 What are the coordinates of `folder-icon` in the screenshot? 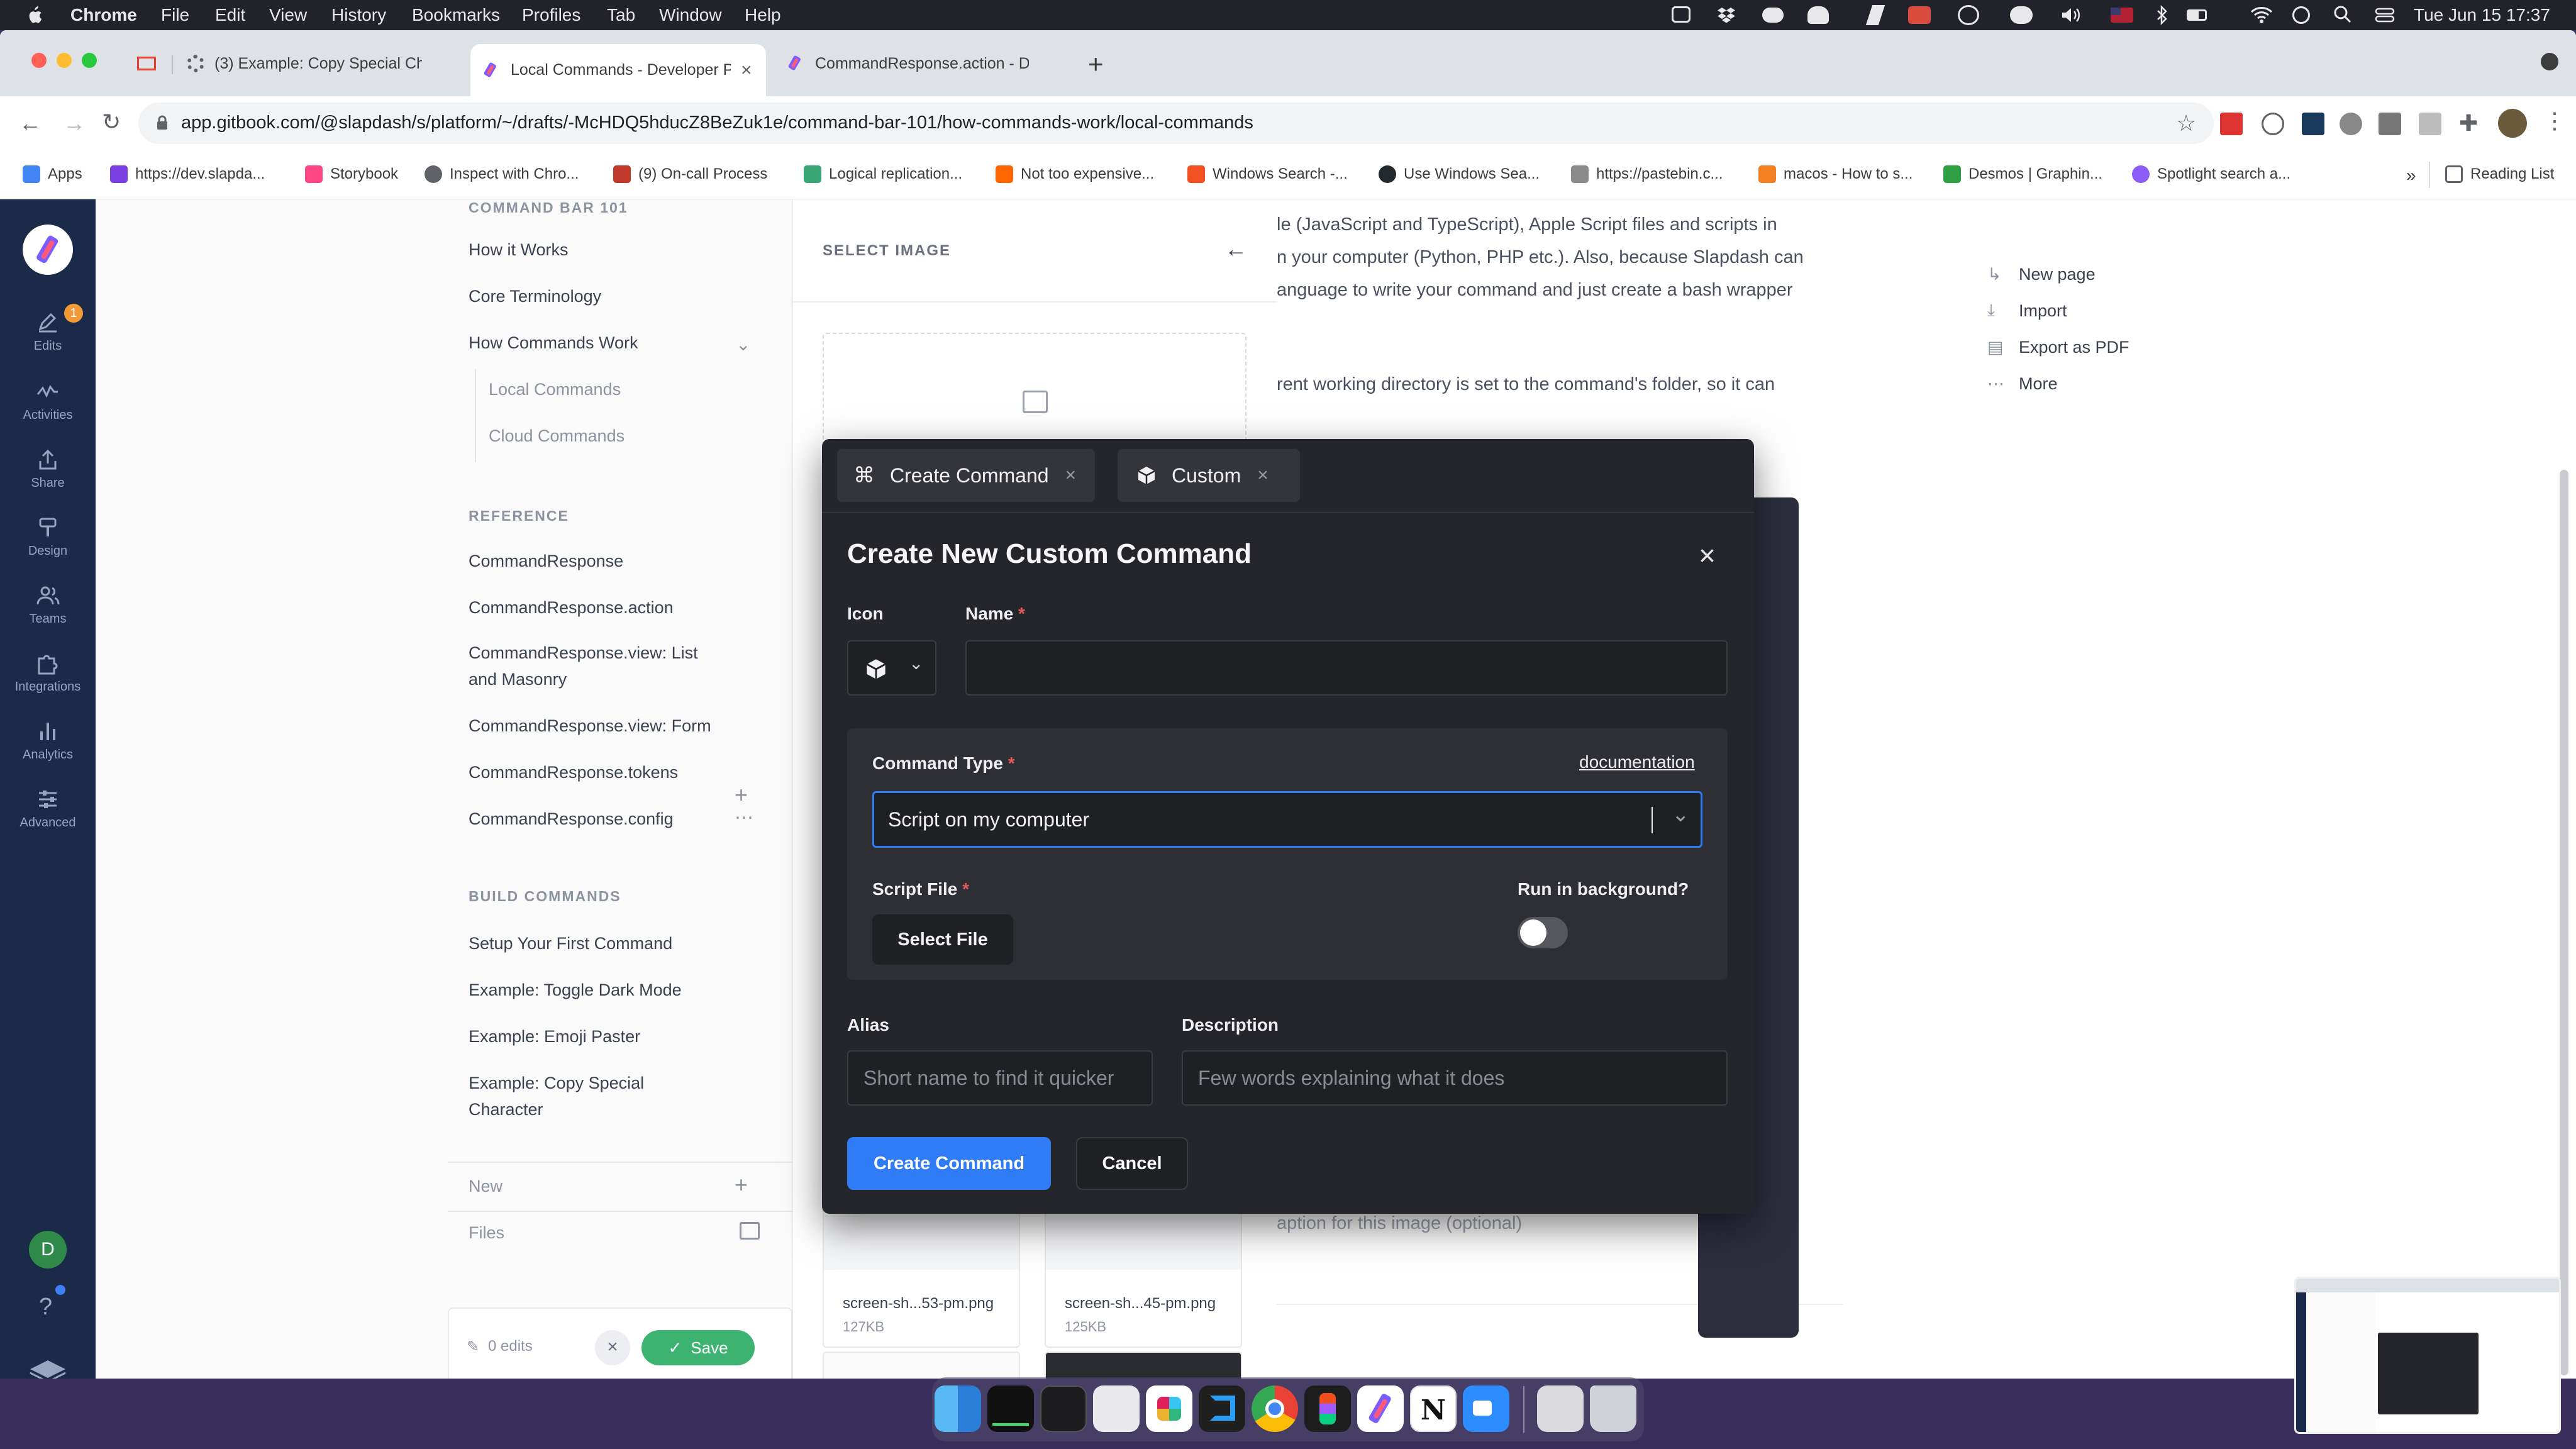 It's located at (750, 1231).